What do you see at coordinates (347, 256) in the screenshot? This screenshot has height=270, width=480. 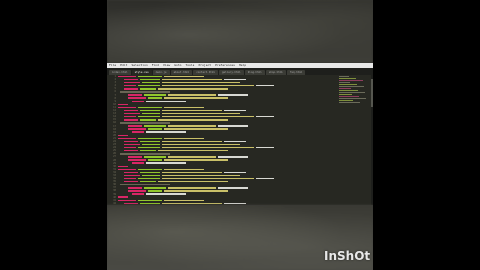 I see `inshot-watermark: InShOt` at bounding box center [347, 256].